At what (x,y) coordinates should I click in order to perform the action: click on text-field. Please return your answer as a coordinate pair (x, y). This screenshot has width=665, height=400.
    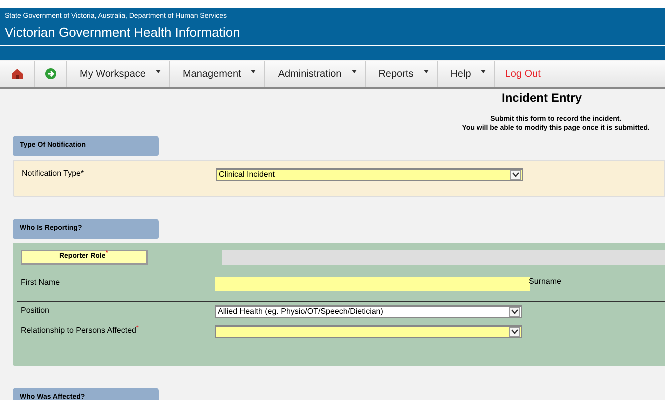
    Looking at the image, I should click on (372, 284).